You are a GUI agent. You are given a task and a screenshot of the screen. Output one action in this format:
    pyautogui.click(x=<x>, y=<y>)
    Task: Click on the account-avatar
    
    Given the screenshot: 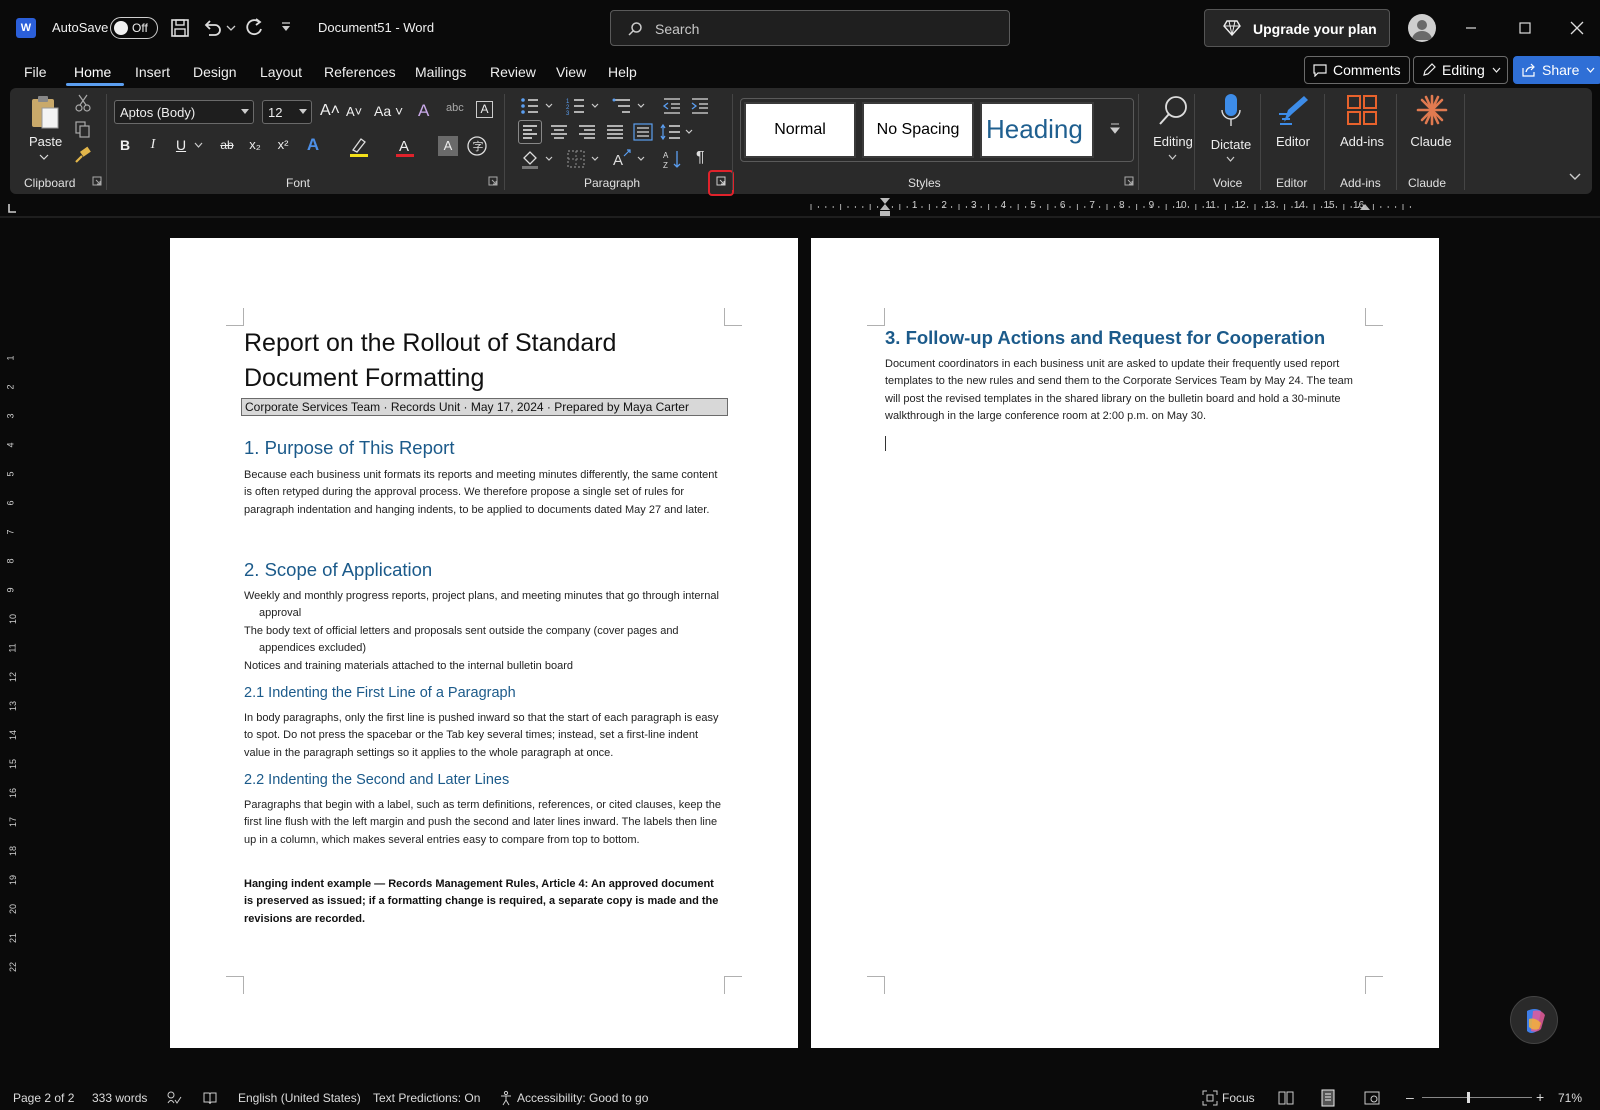 What is the action you would take?
    pyautogui.click(x=1422, y=28)
    